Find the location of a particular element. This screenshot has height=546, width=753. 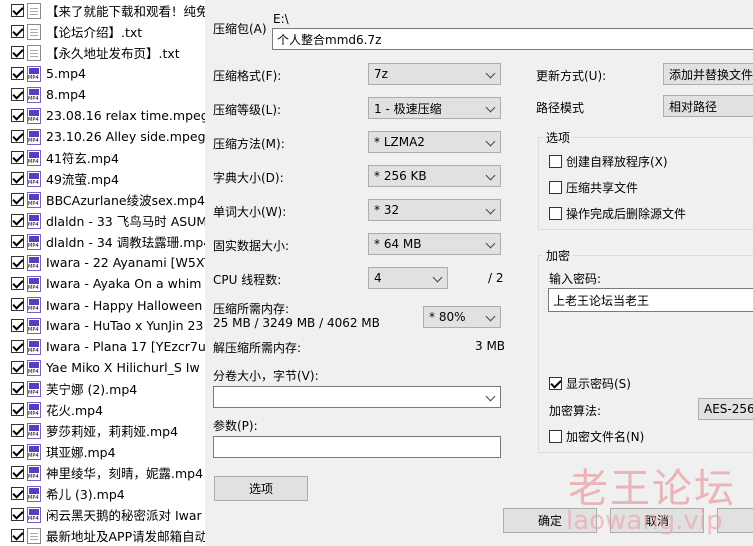

pathmode-select: 相对路径 is located at coordinates (708, 106).